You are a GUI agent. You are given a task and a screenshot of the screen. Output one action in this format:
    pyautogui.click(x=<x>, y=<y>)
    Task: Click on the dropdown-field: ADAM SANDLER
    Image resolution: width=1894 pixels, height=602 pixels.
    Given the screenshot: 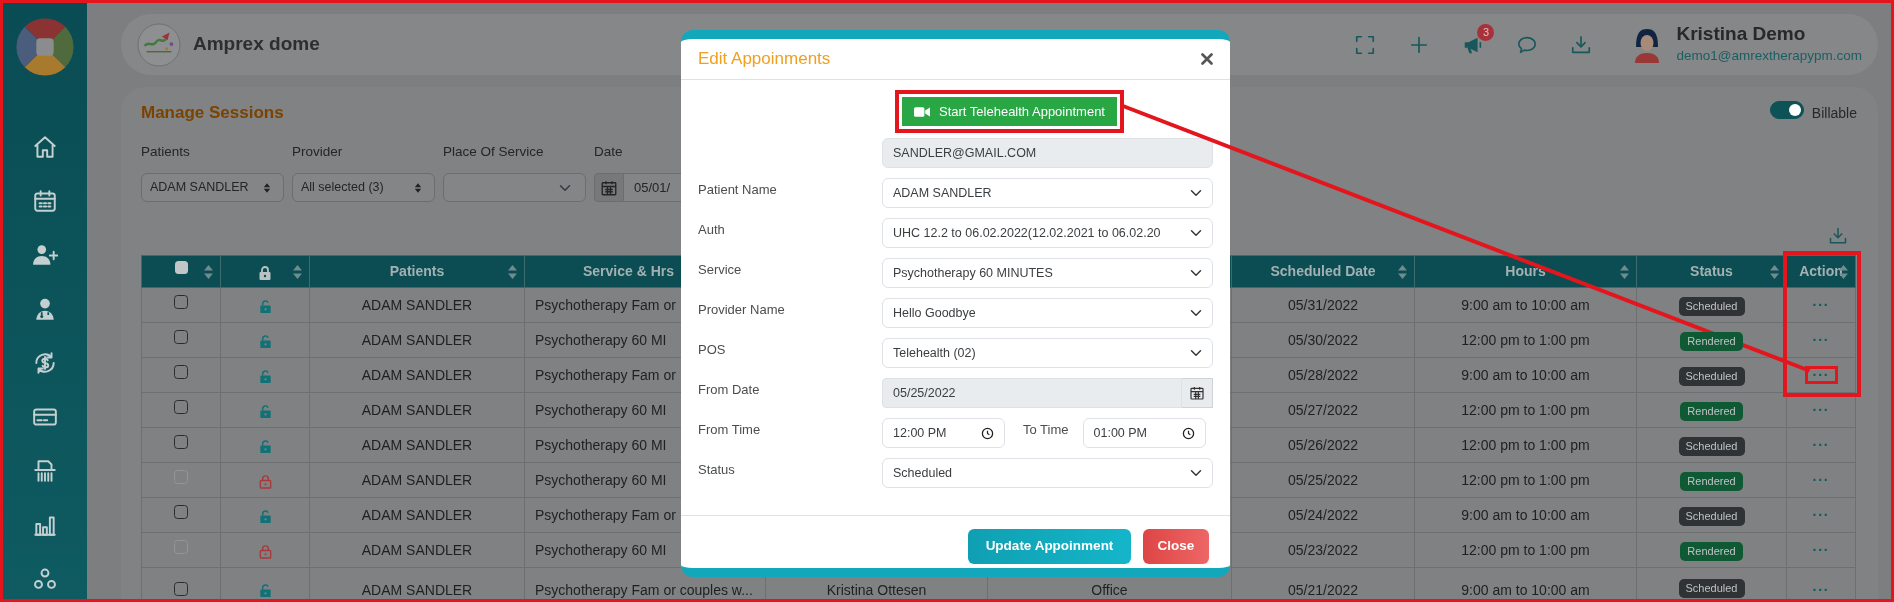 What is the action you would take?
    pyautogui.click(x=1047, y=193)
    